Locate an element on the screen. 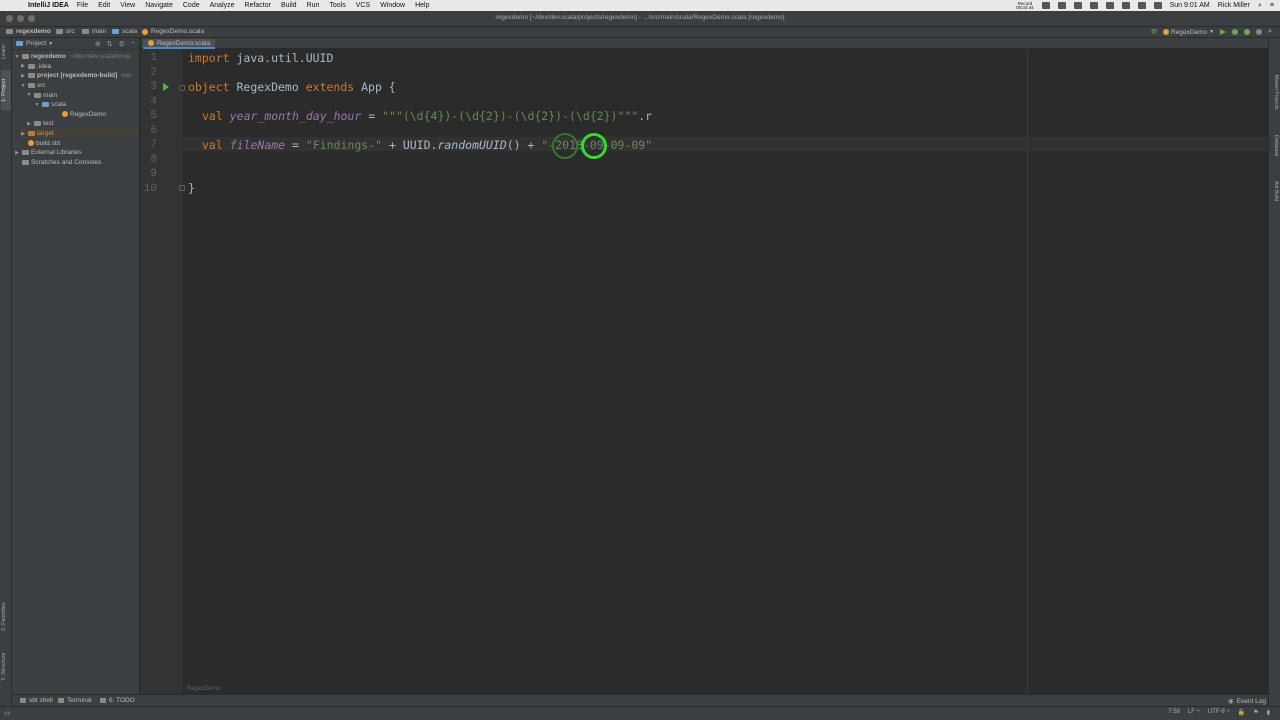 The image size is (1280, 720). menu-code: Code is located at coordinates (191, 5).